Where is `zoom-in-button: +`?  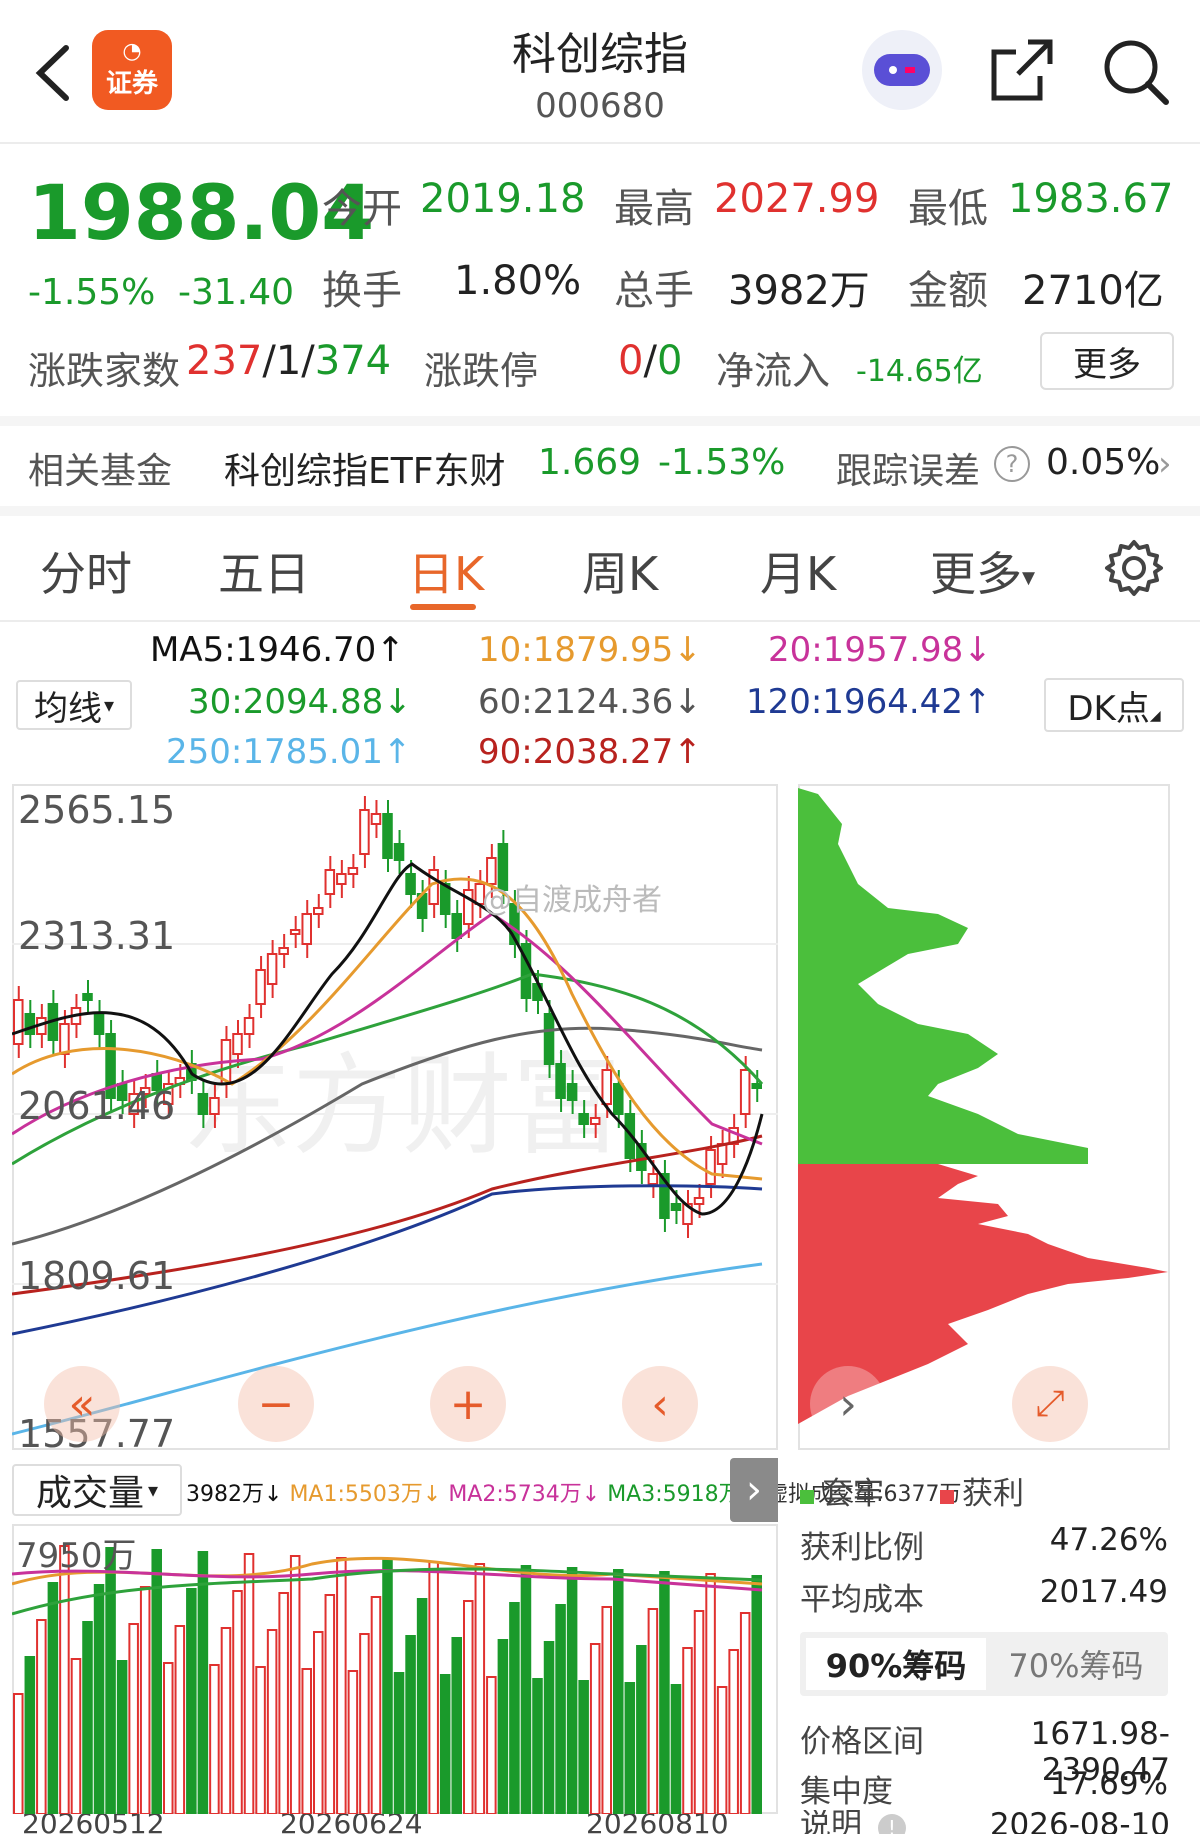
zoom-in-button: + is located at coordinates (468, 1404).